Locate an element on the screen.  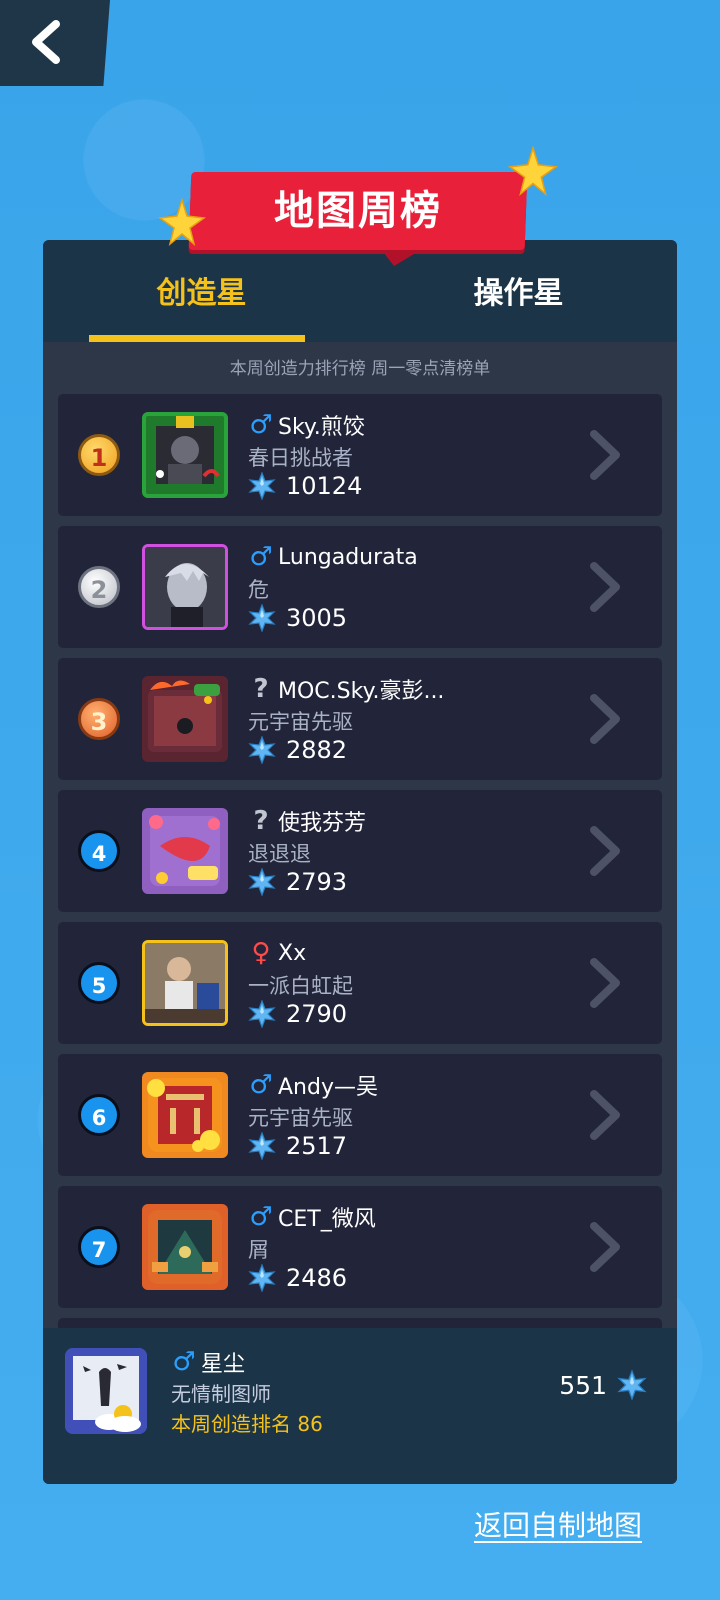
my-name: 星尘 is located at coordinates (223, 1364).